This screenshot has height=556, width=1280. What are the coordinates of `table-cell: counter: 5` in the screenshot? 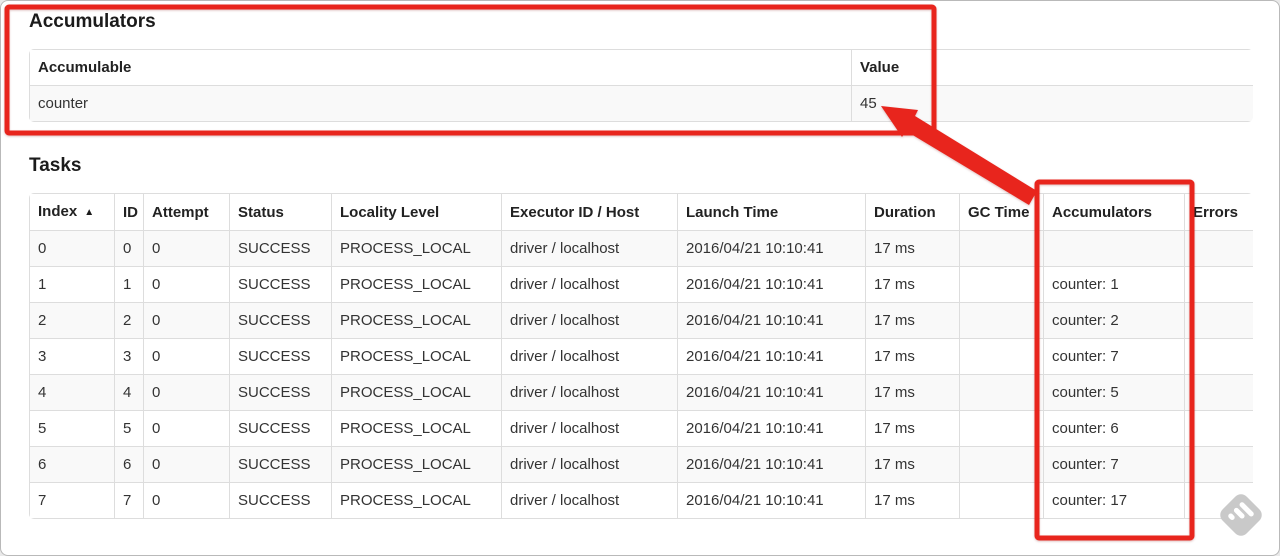 It's located at (1114, 392).